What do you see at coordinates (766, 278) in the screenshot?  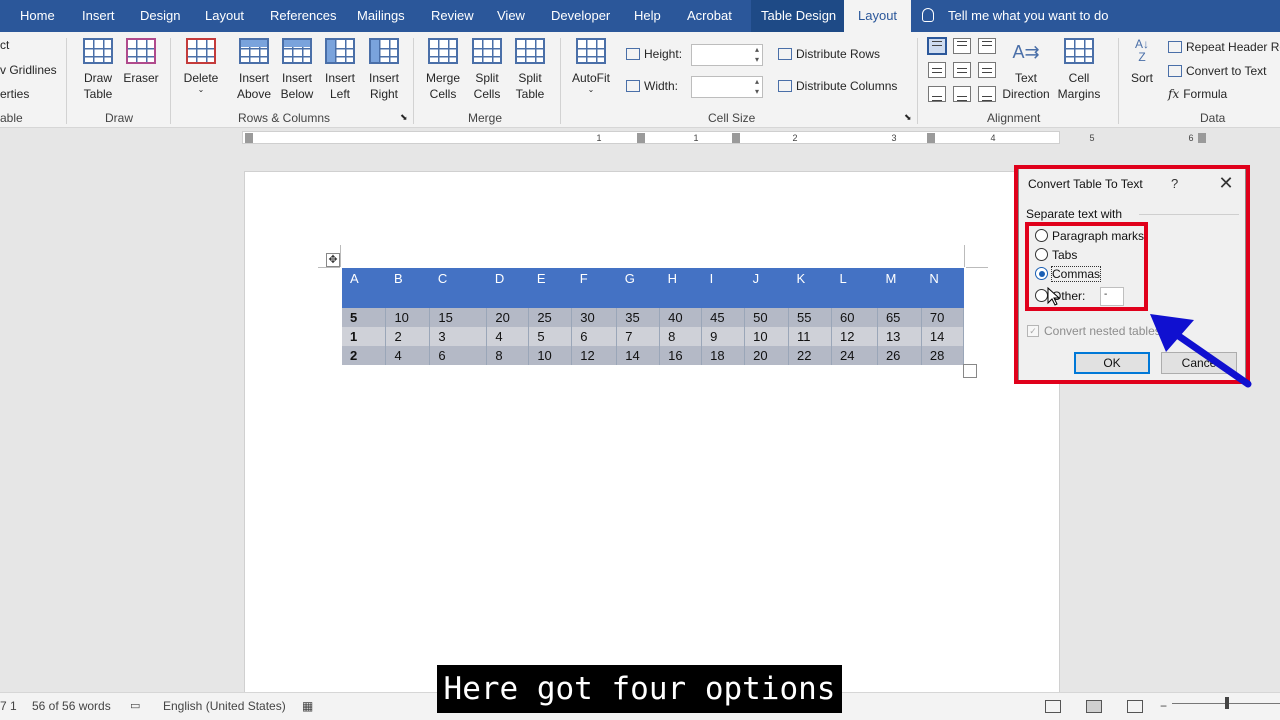 I see `table-header-cell: J` at bounding box center [766, 278].